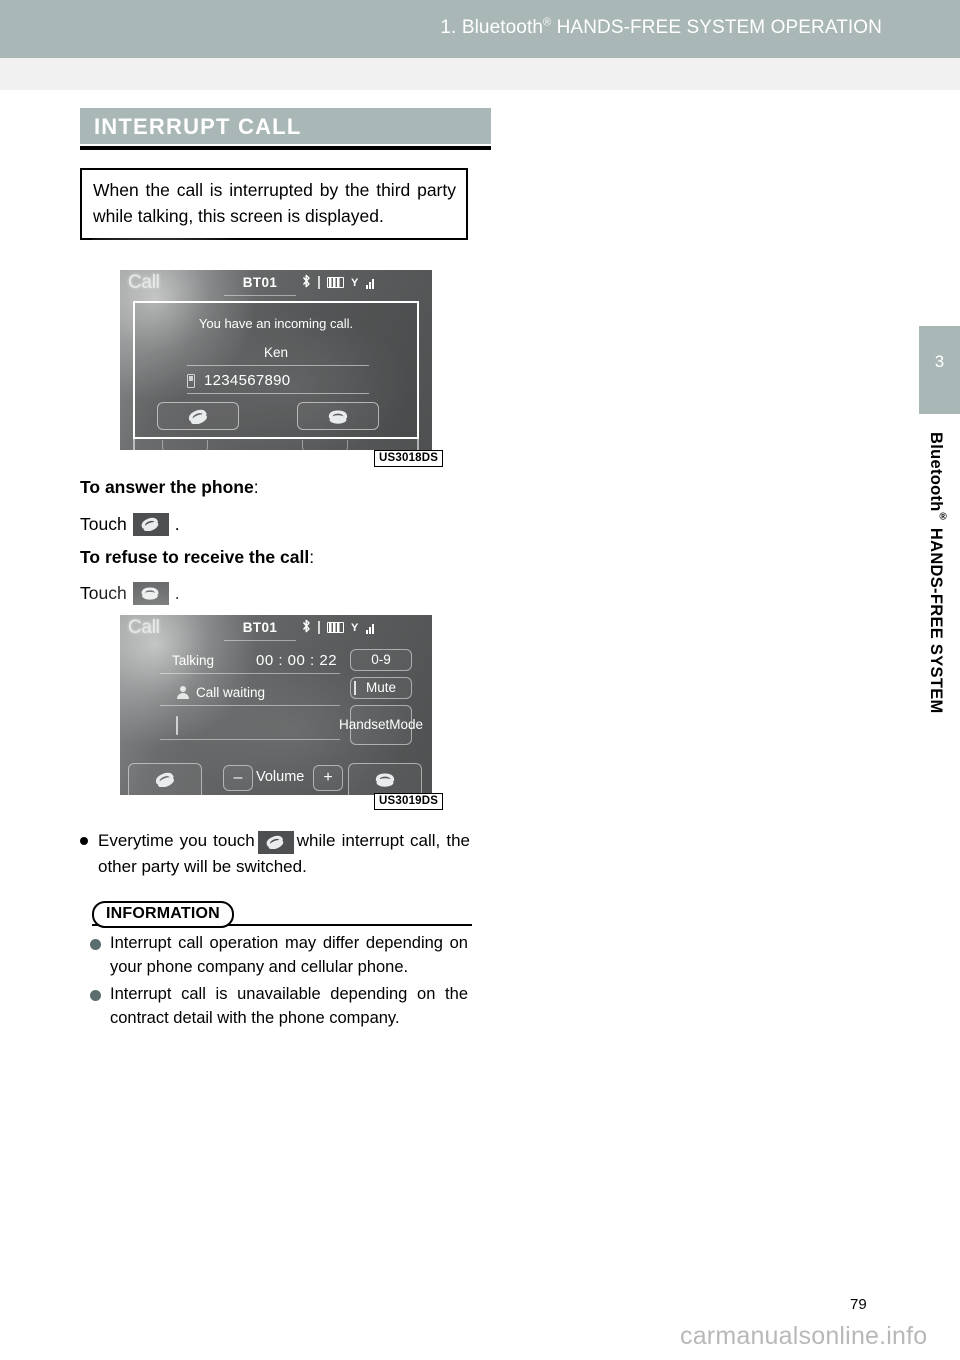  What do you see at coordinates (381, 660) in the screenshot?
I see `keypad-button: 0-9` at bounding box center [381, 660].